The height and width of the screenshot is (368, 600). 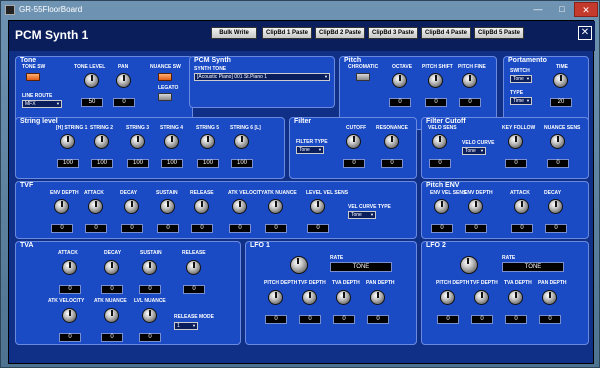 I want to click on lfo1-depth-label-4: PAN DEPTH, so click(x=380, y=283).